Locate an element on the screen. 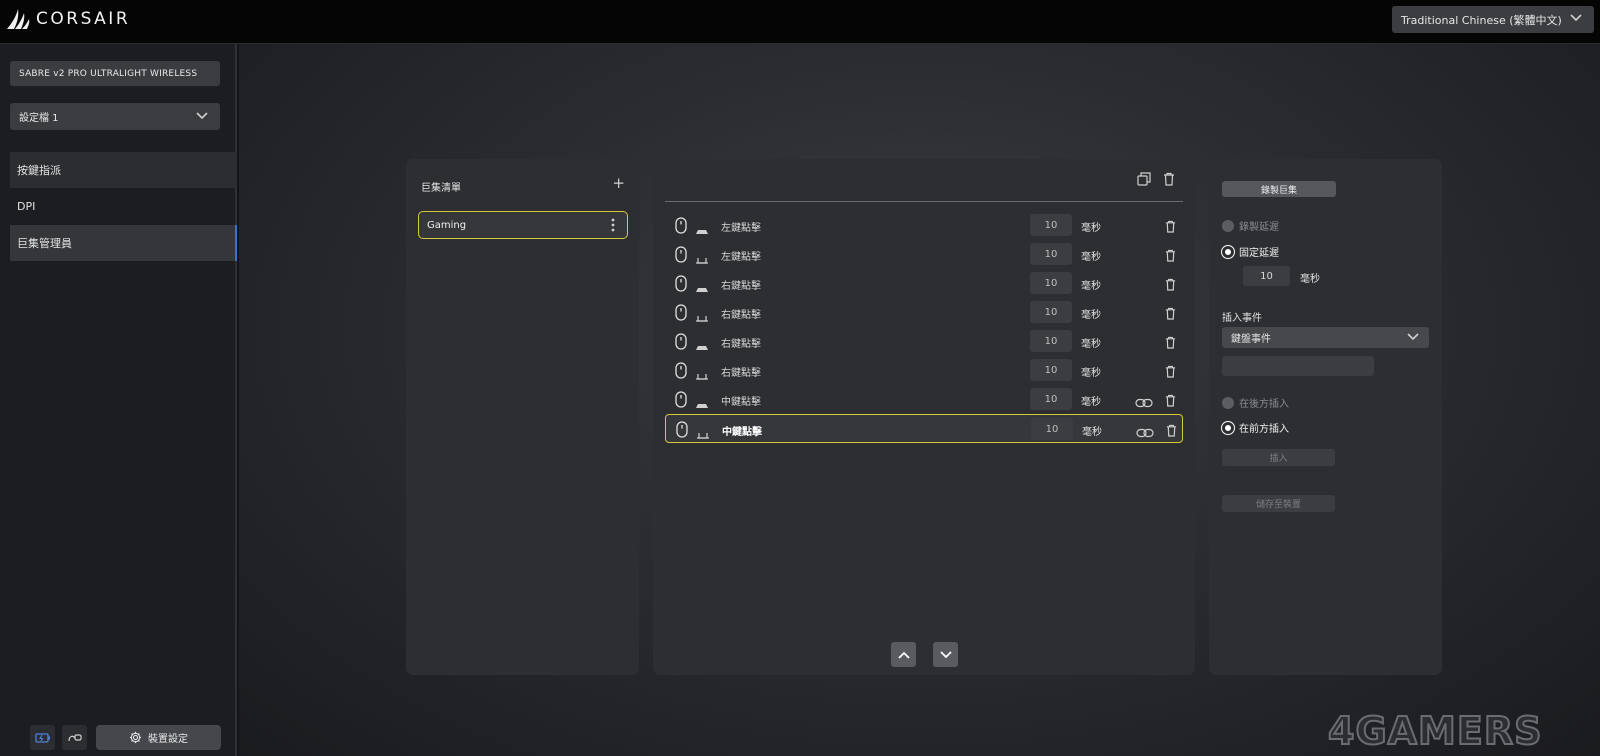  fixed-delay-input: 10 is located at coordinates (1266, 276).